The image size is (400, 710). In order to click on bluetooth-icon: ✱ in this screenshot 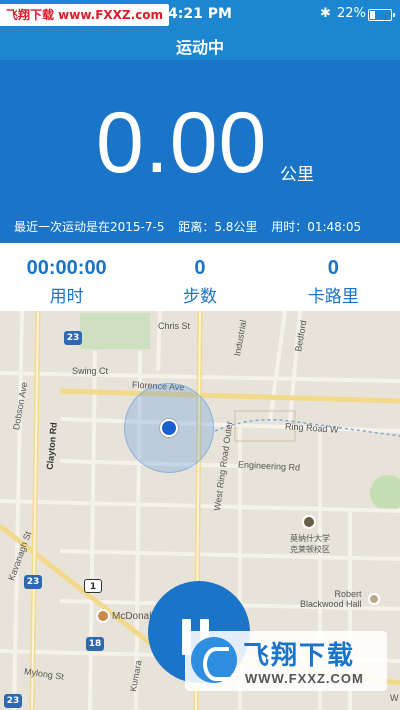, I will do `click(325, 13)`.